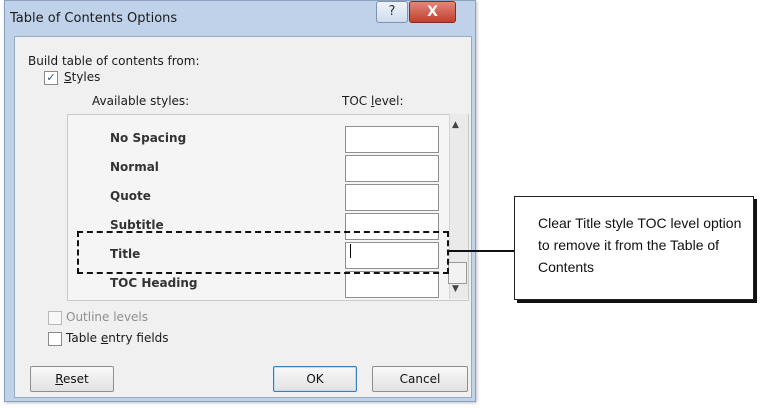  Describe the element at coordinates (420, 379) in the screenshot. I see `cancel-button: Cancel` at that location.